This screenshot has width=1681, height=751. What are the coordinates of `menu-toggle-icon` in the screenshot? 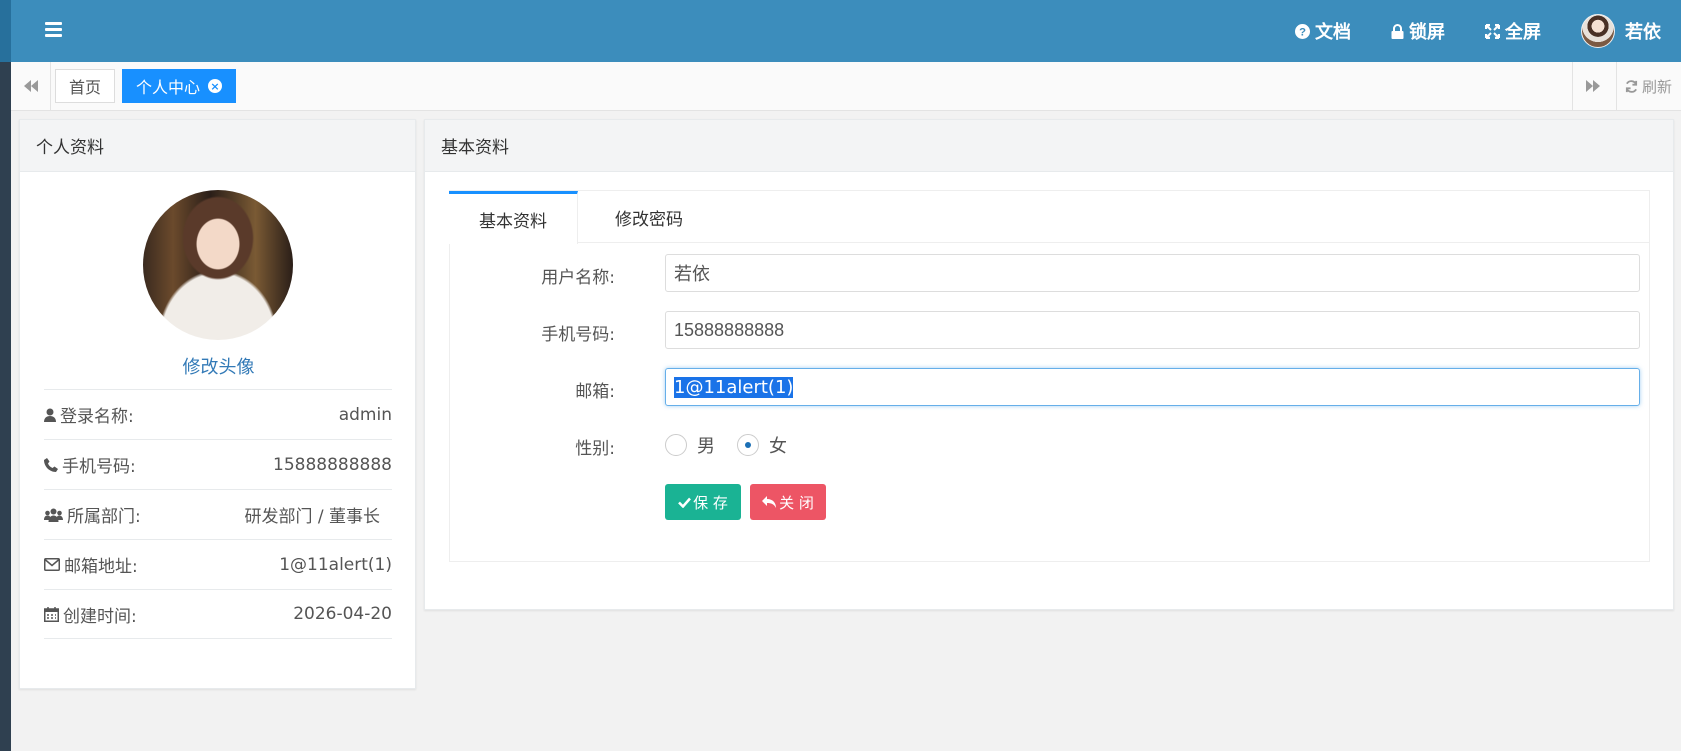 It's located at (53, 30).